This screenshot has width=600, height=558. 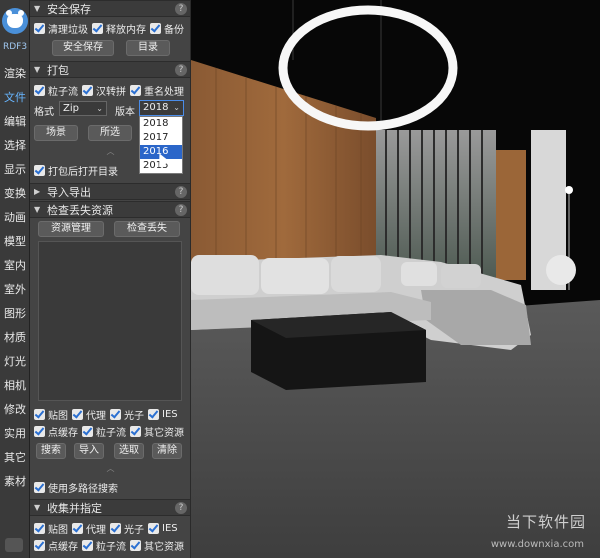 I want to click on watermark-text: 当下软件园, so click(x=545, y=522).